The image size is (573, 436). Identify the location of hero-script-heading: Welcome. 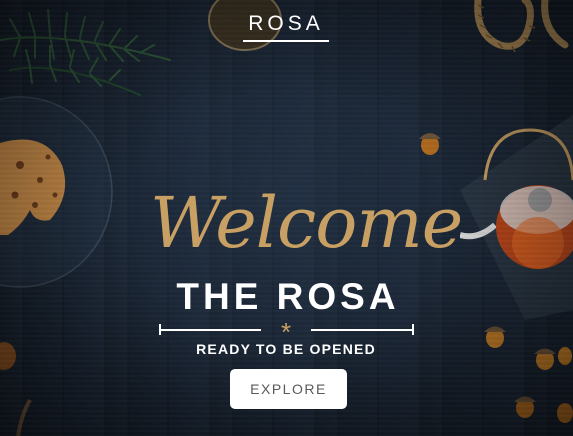
(306, 223).